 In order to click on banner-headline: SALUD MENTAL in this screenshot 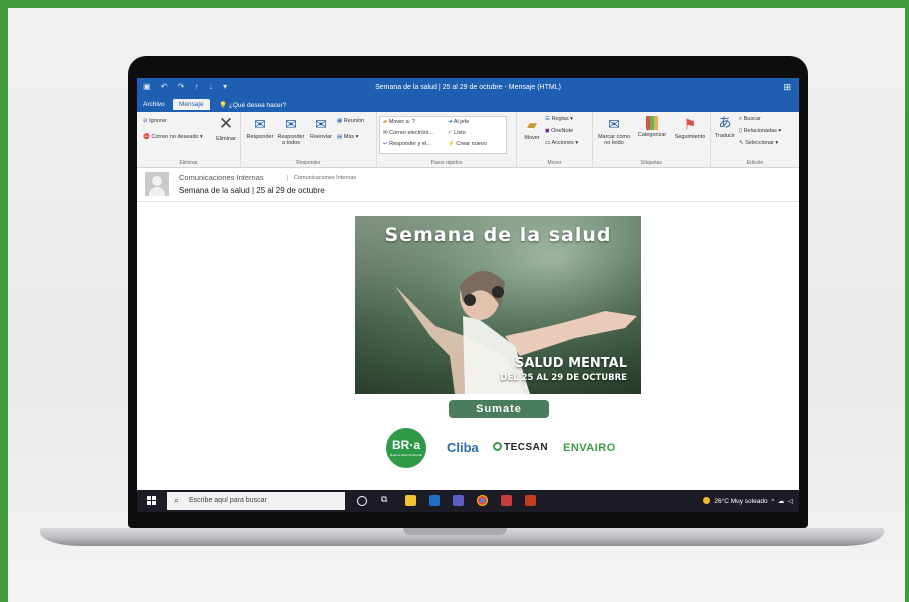, I will do `click(570, 363)`.